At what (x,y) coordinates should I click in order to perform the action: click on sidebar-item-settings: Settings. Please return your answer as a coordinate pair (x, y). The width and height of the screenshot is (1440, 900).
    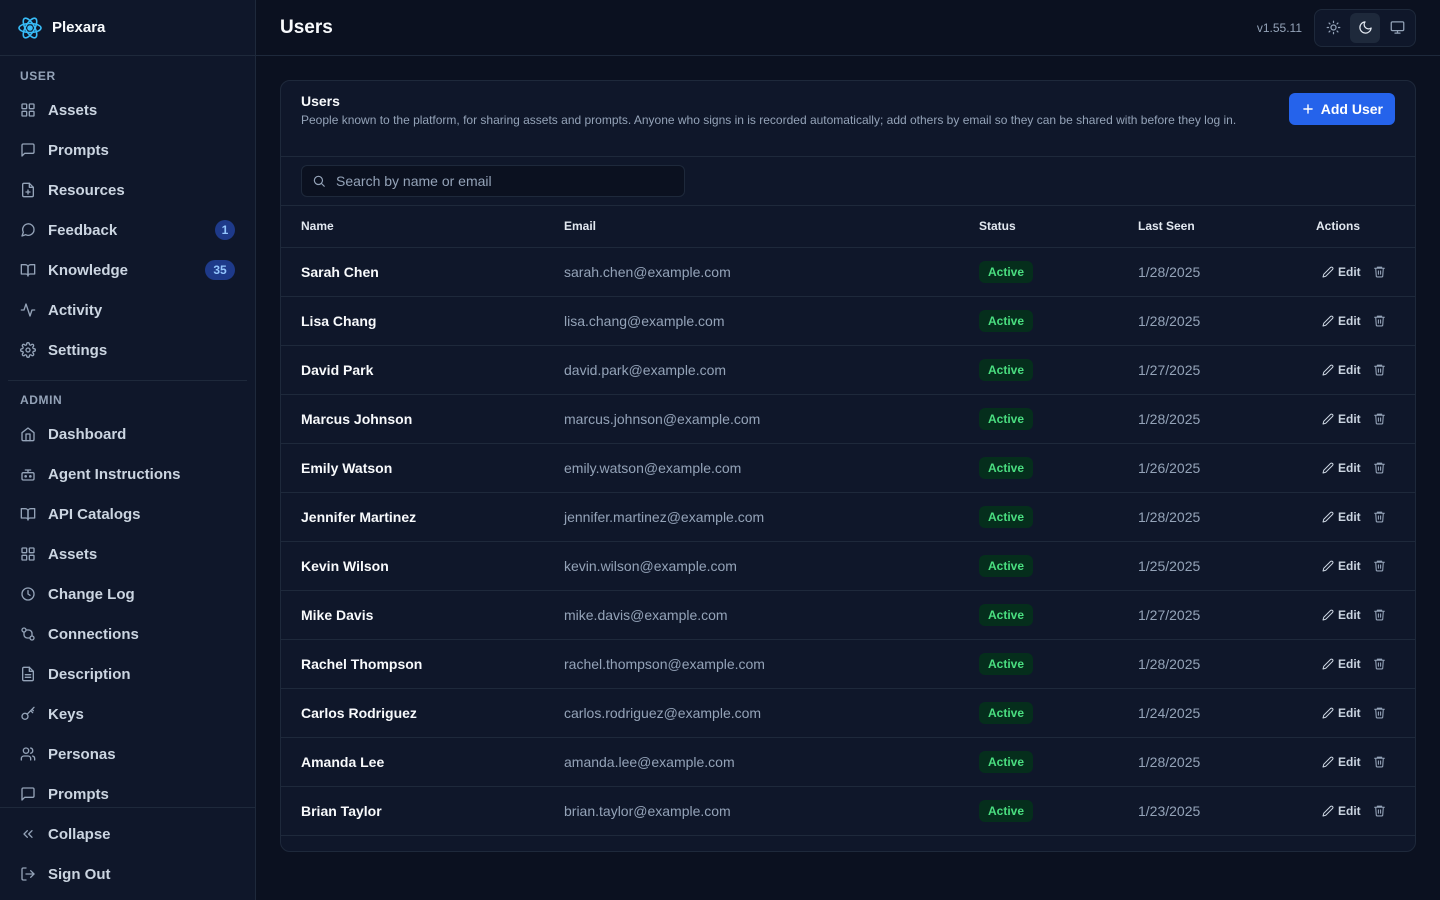
    Looking at the image, I should click on (127, 350).